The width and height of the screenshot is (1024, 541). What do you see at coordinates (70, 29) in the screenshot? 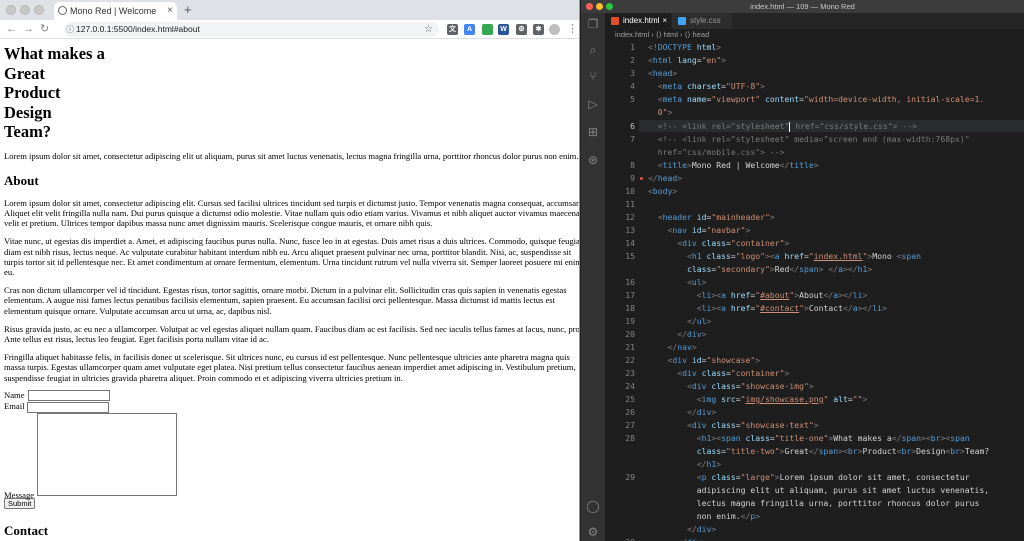
I see `info-icon: ⓘ` at bounding box center [70, 29].